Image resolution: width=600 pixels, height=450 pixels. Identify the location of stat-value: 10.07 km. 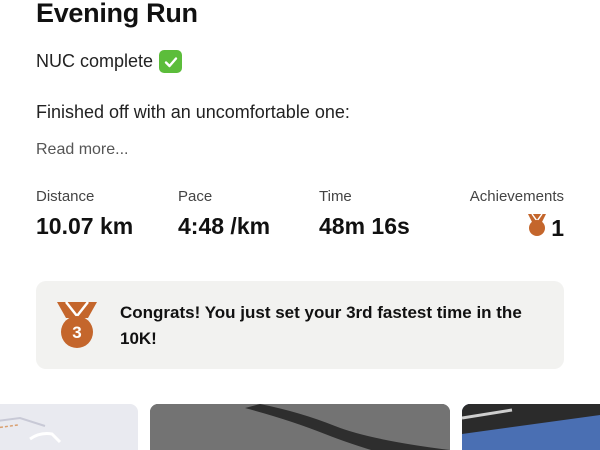
(85, 226).